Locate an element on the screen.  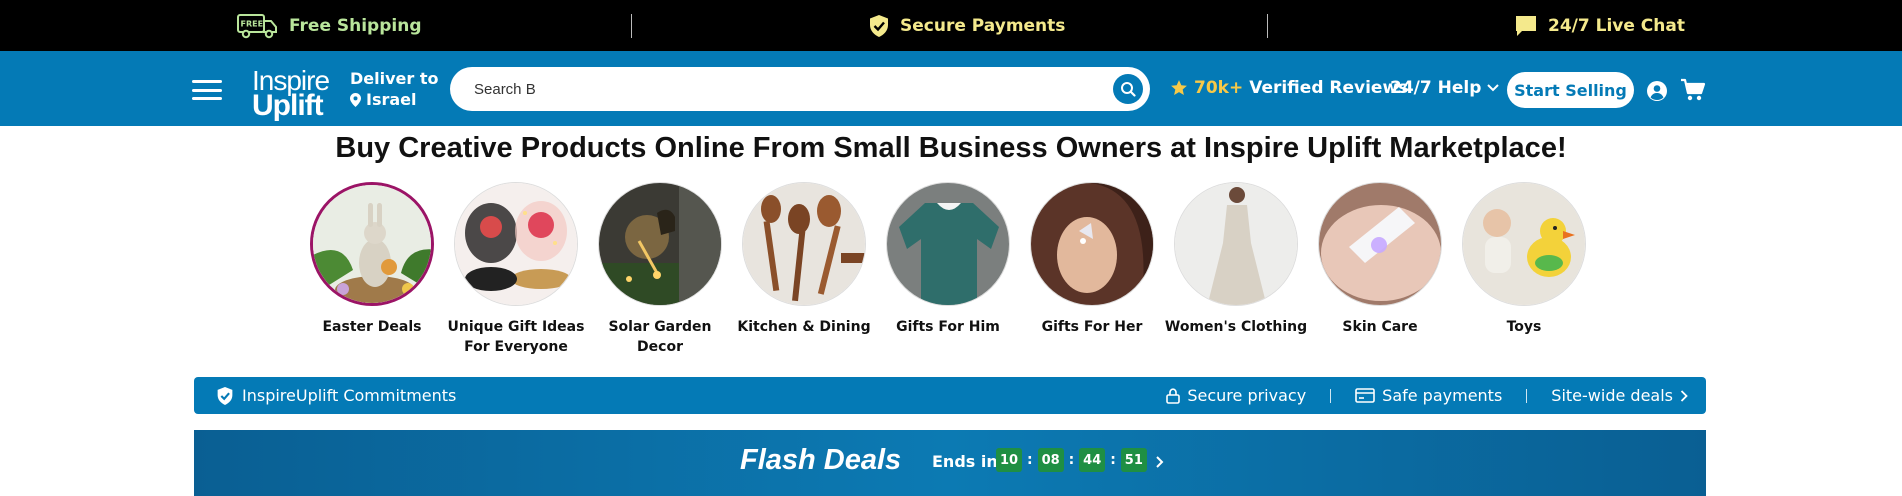
category-label: Kitchen & Dining is located at coordinates (804, 327).